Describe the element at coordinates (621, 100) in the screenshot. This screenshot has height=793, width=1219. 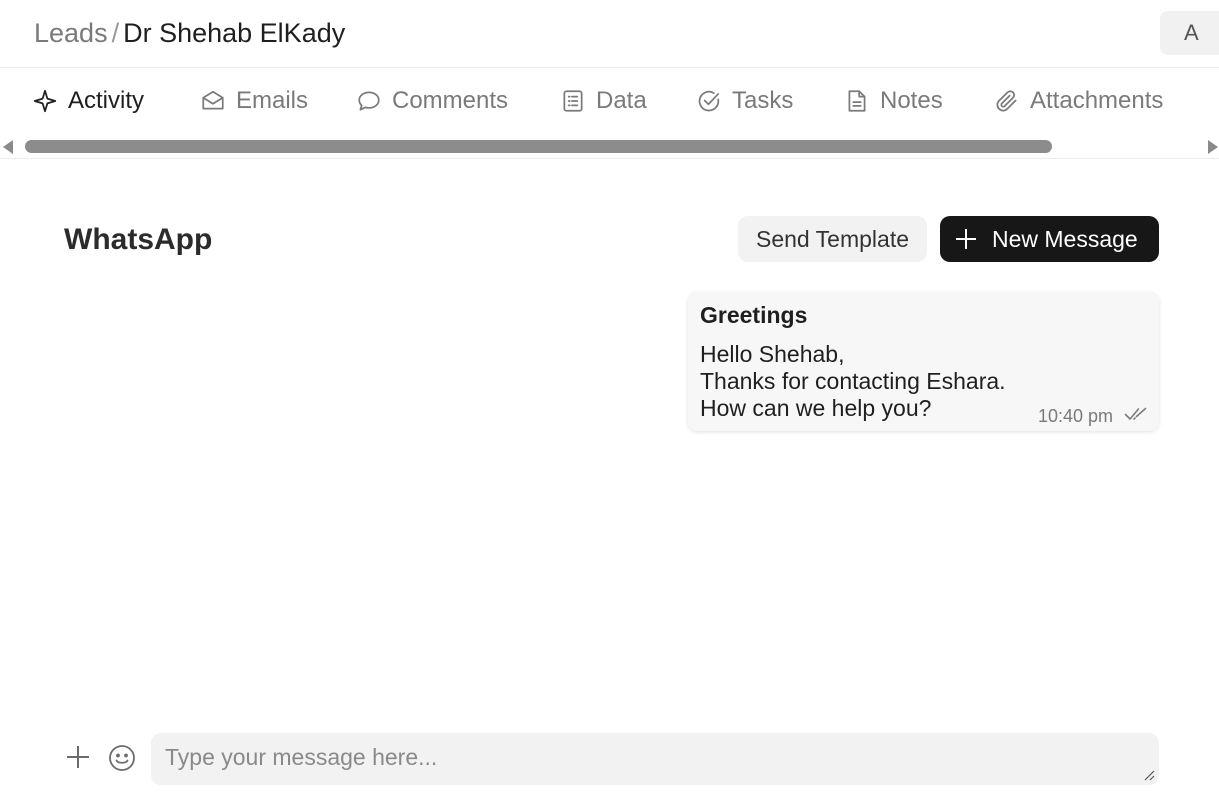
I see `tab-label: Data` at that location.